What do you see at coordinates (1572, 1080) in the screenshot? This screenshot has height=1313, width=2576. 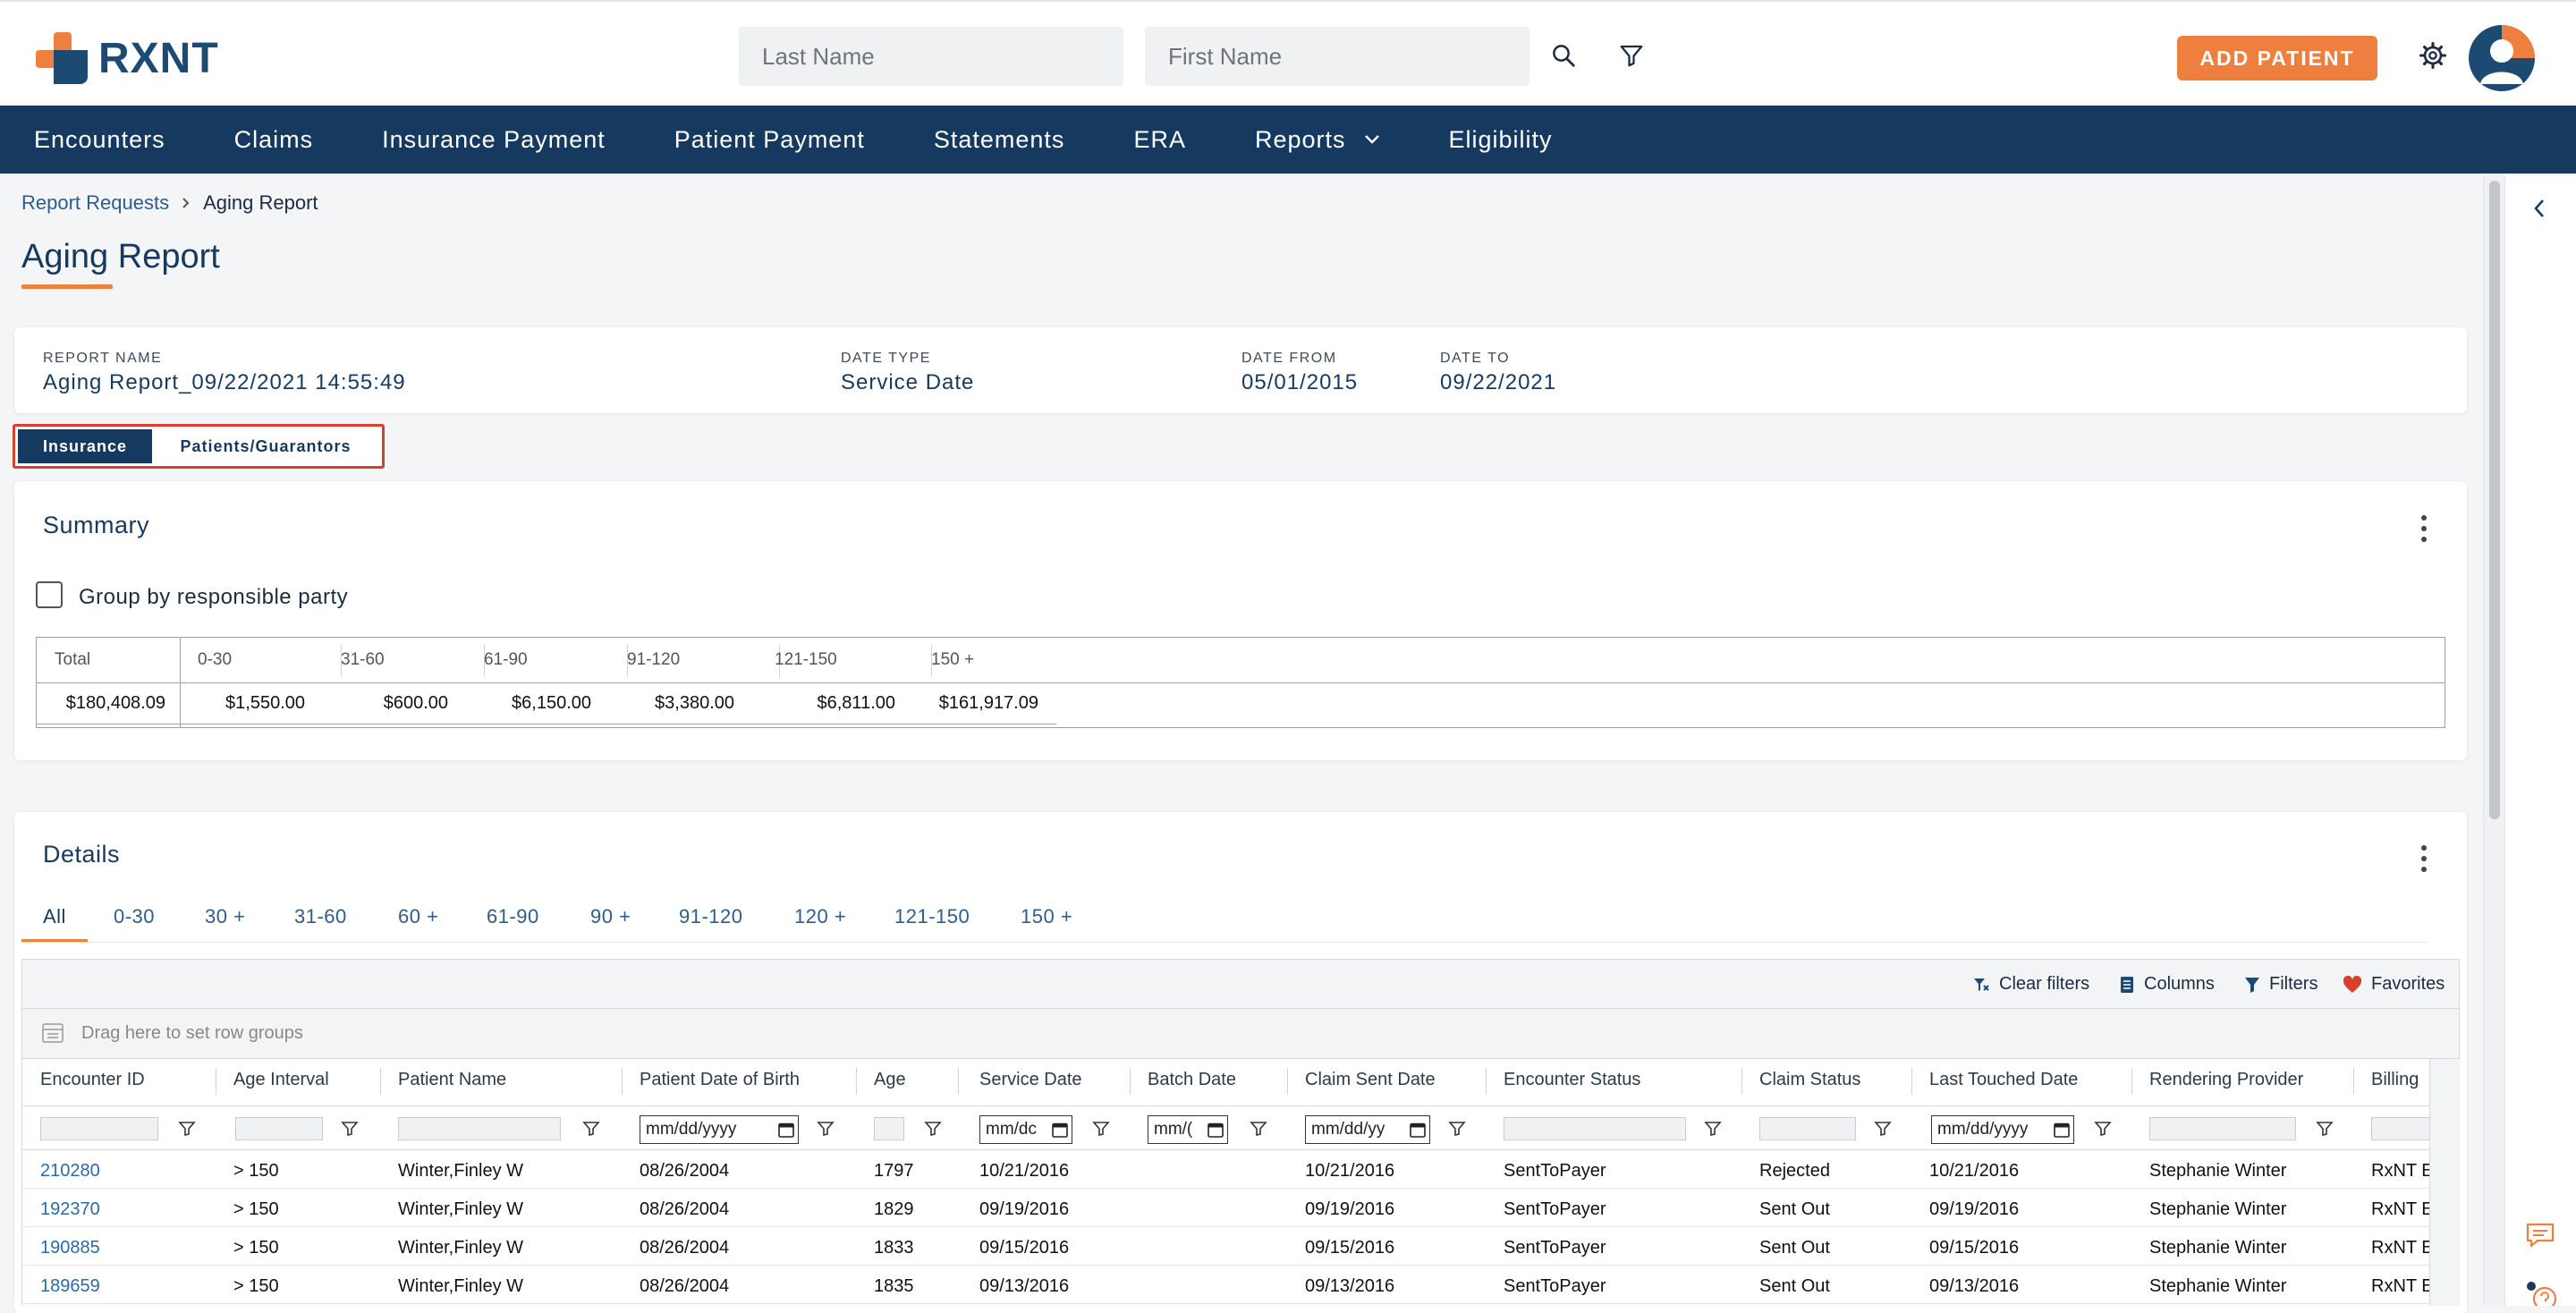 I see `col-header-encounter-status: Encounter Status` at bounding box center [1572, 1080].